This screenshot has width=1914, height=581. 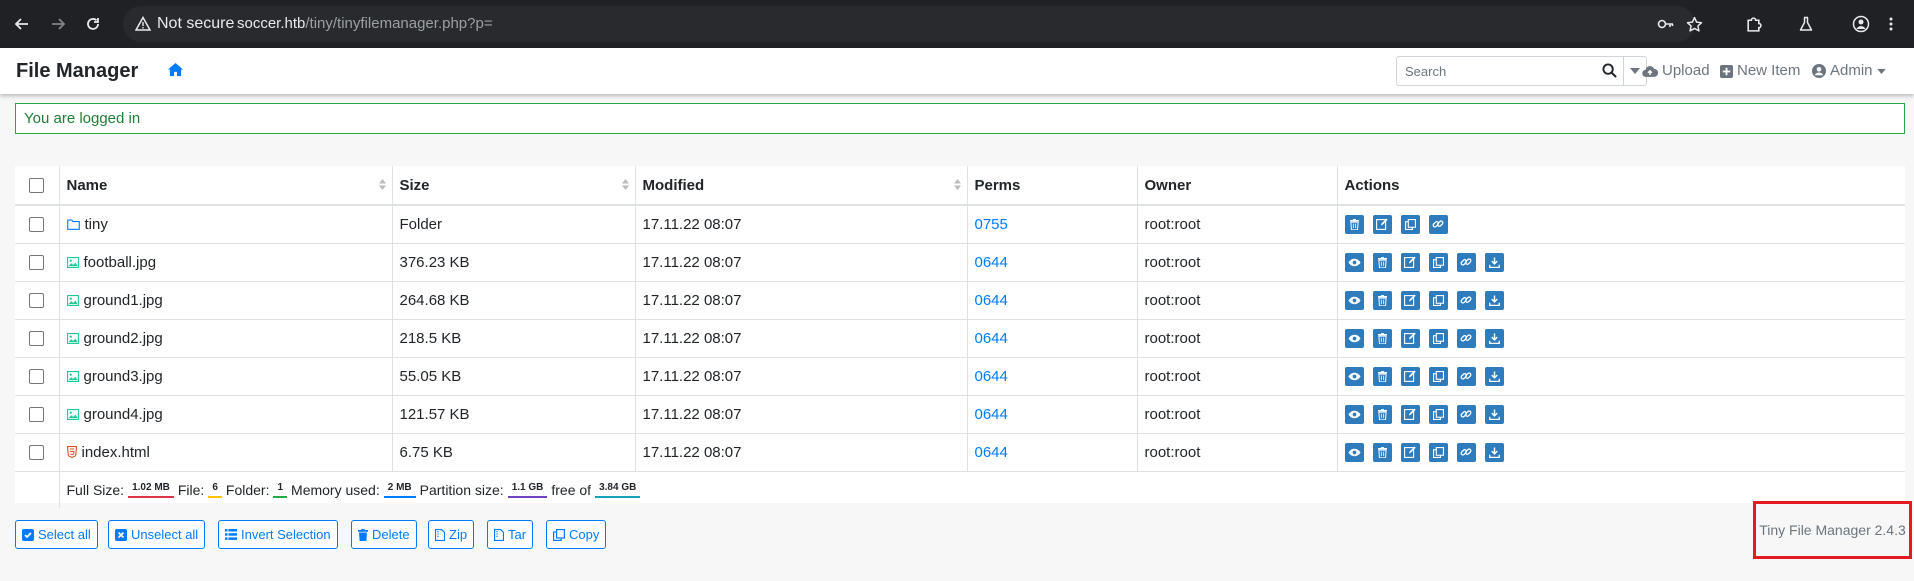 I want to click on labs-button, so click(x=1806, y=24).